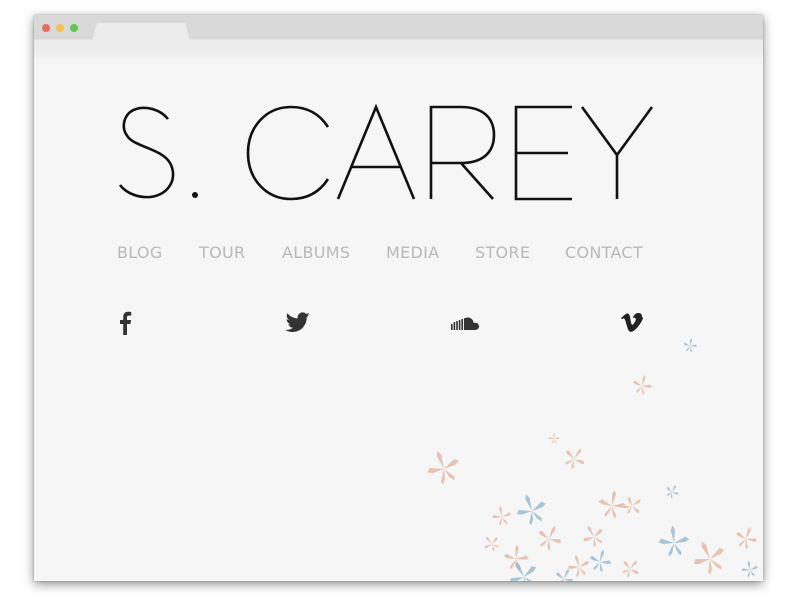  I want to click on maximize-window-button, so click(74, 28).